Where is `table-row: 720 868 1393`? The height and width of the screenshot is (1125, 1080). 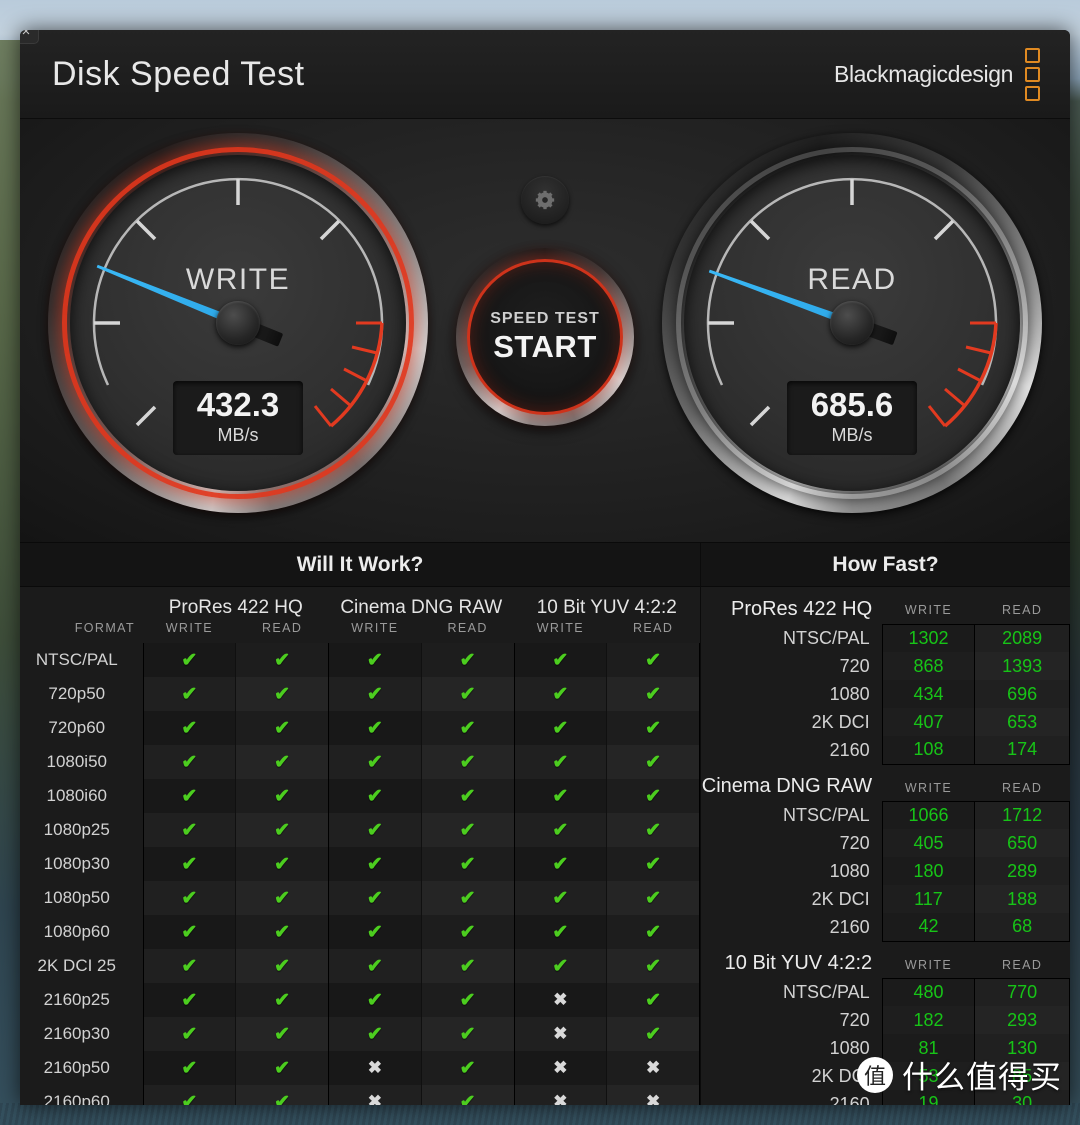
table-row: 720 868 1393 is located at coordinates (885, 666).